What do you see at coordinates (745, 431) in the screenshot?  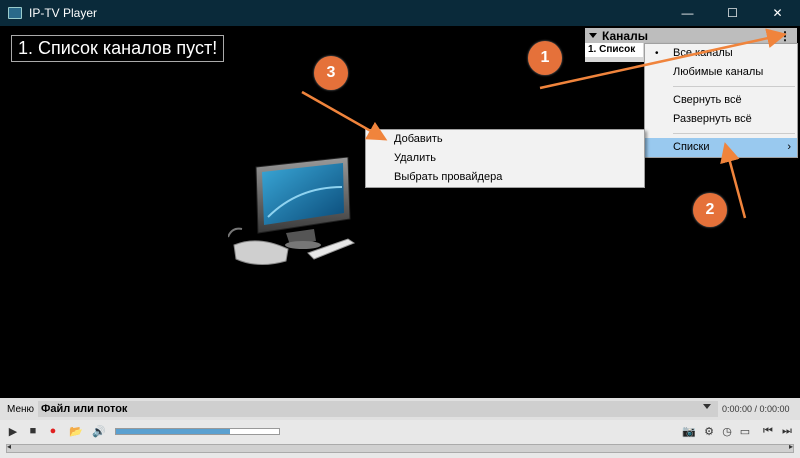 I see `aspect-icon: ▭` at bounding box center [745, 431].